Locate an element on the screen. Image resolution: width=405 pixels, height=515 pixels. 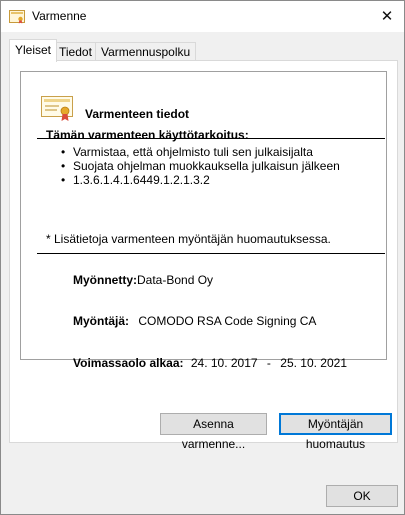
purpose-title: Tämän varmenteen käyttötarkoitus: is located at coordinates (147, 135).